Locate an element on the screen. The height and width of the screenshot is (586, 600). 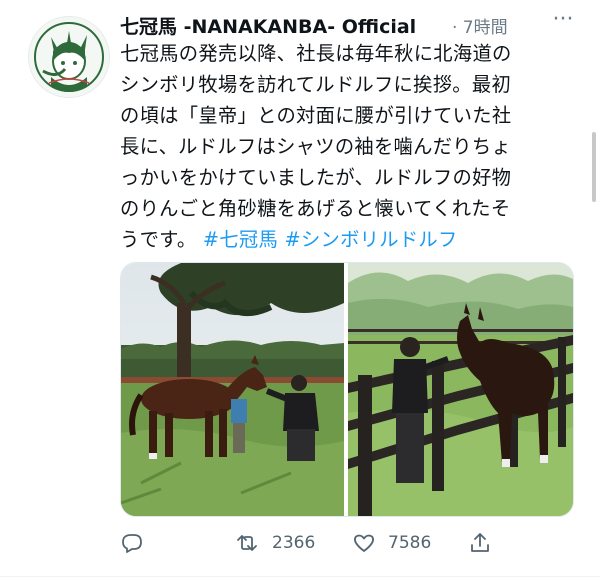
reply-icon is located at coordinates (132, 543).